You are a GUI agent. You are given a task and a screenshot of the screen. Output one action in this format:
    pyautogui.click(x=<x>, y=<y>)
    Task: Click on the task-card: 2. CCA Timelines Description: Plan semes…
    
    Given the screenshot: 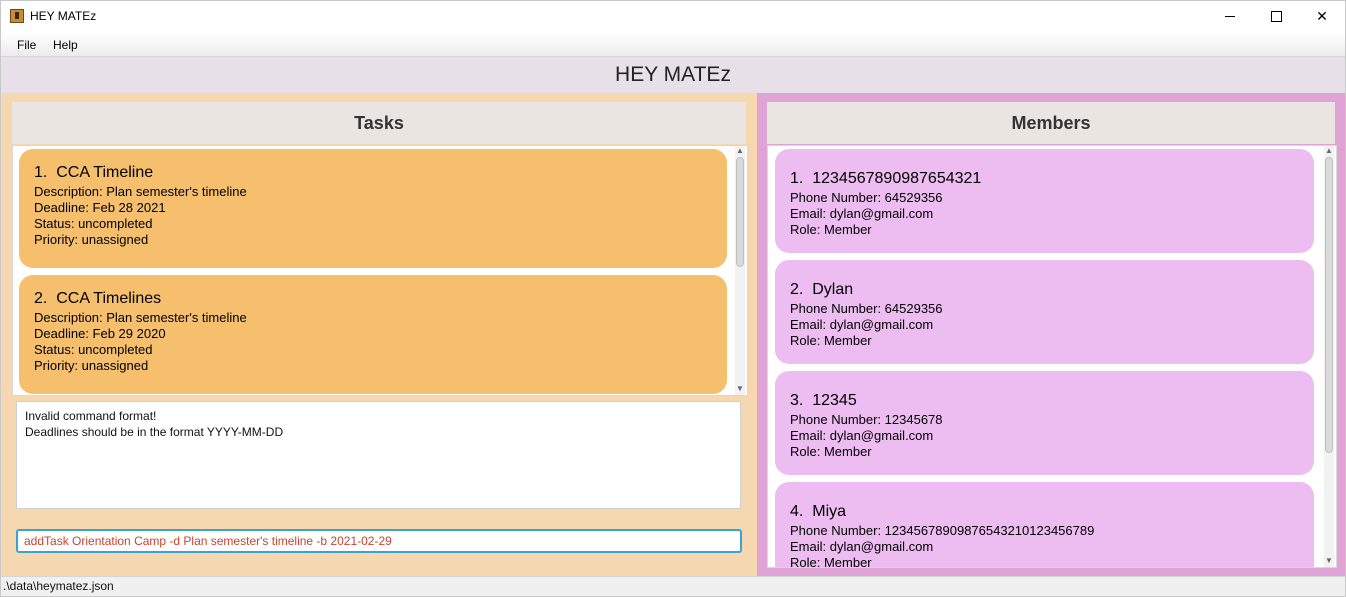 What is the action you would take?
    pyautogui.click(x=373, y=334)
    